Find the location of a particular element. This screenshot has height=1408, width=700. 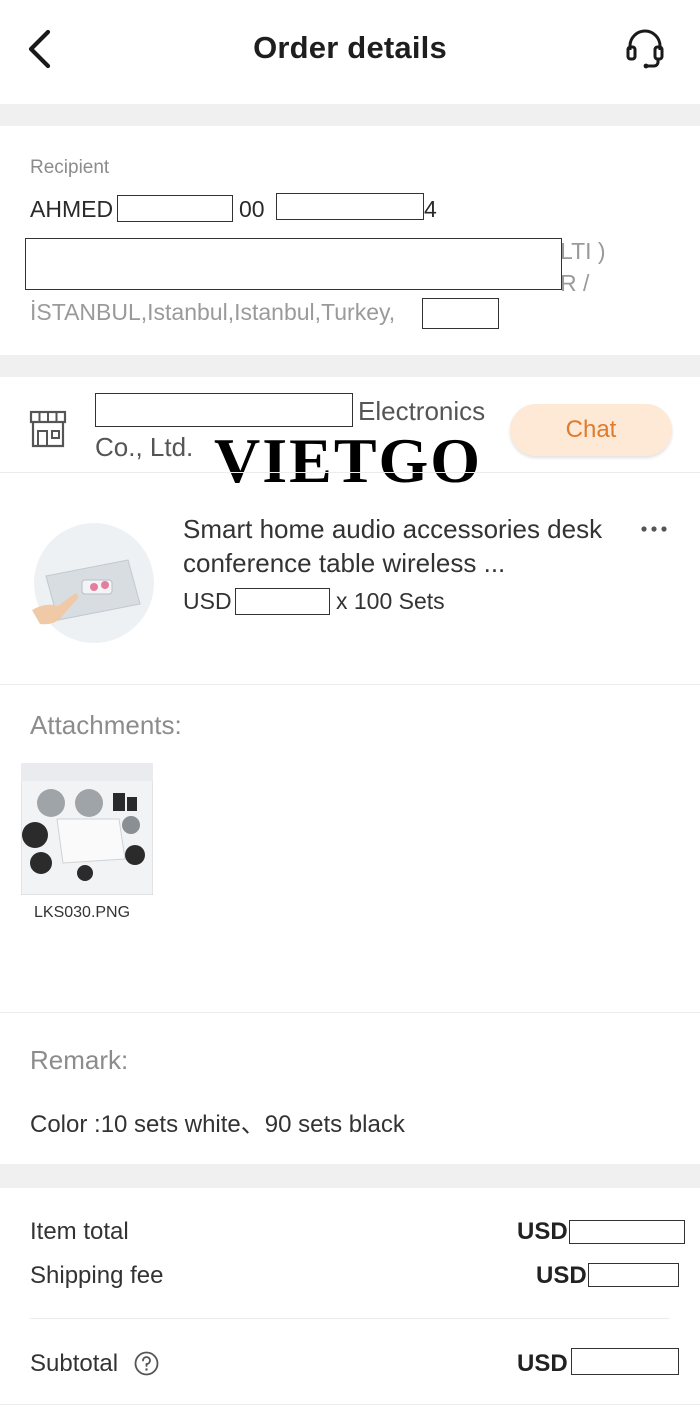

headset-icon is located at coordinates (645, 49).